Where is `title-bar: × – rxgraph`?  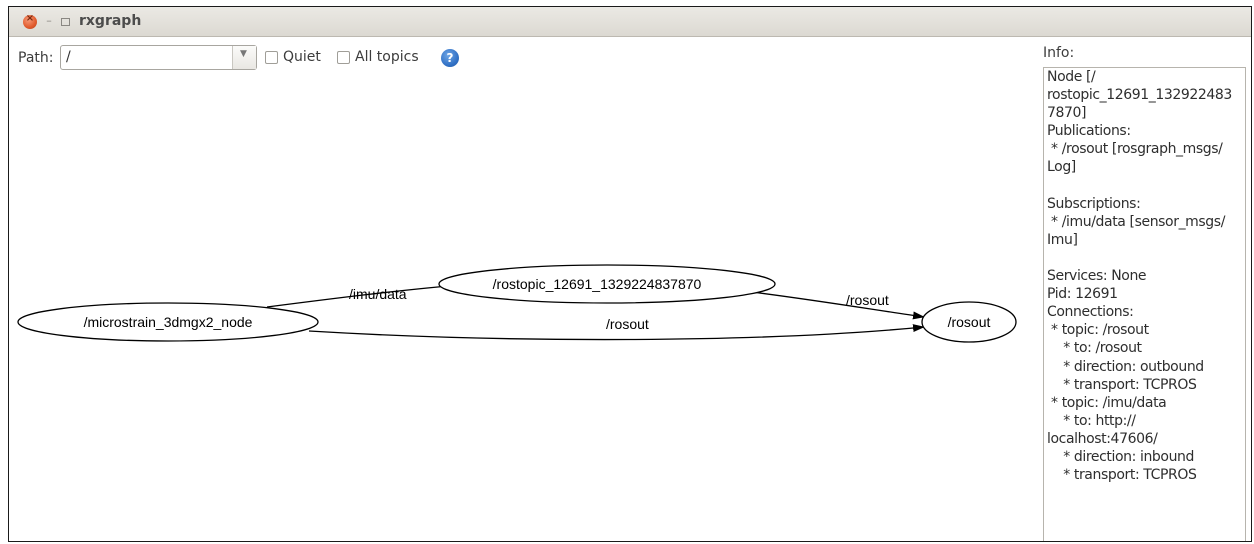 title-bar: × – rxgraph is located at coordinates (630, 22).